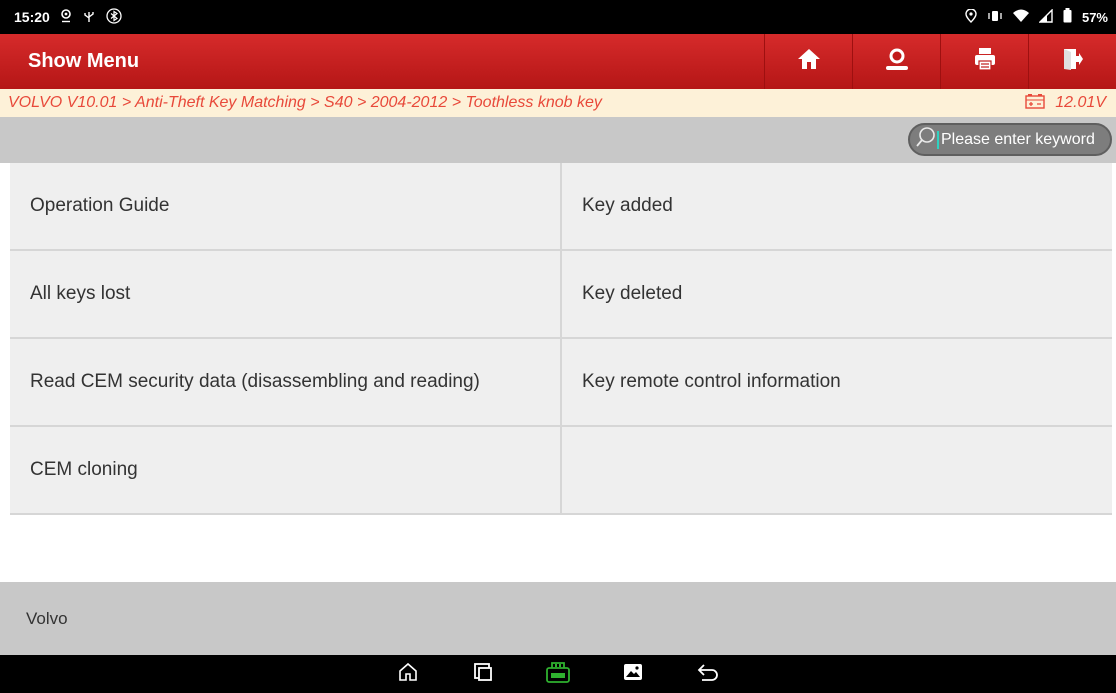 This screenshot has height=693, width=1116. I want to click on user-button, so click(896, 61).